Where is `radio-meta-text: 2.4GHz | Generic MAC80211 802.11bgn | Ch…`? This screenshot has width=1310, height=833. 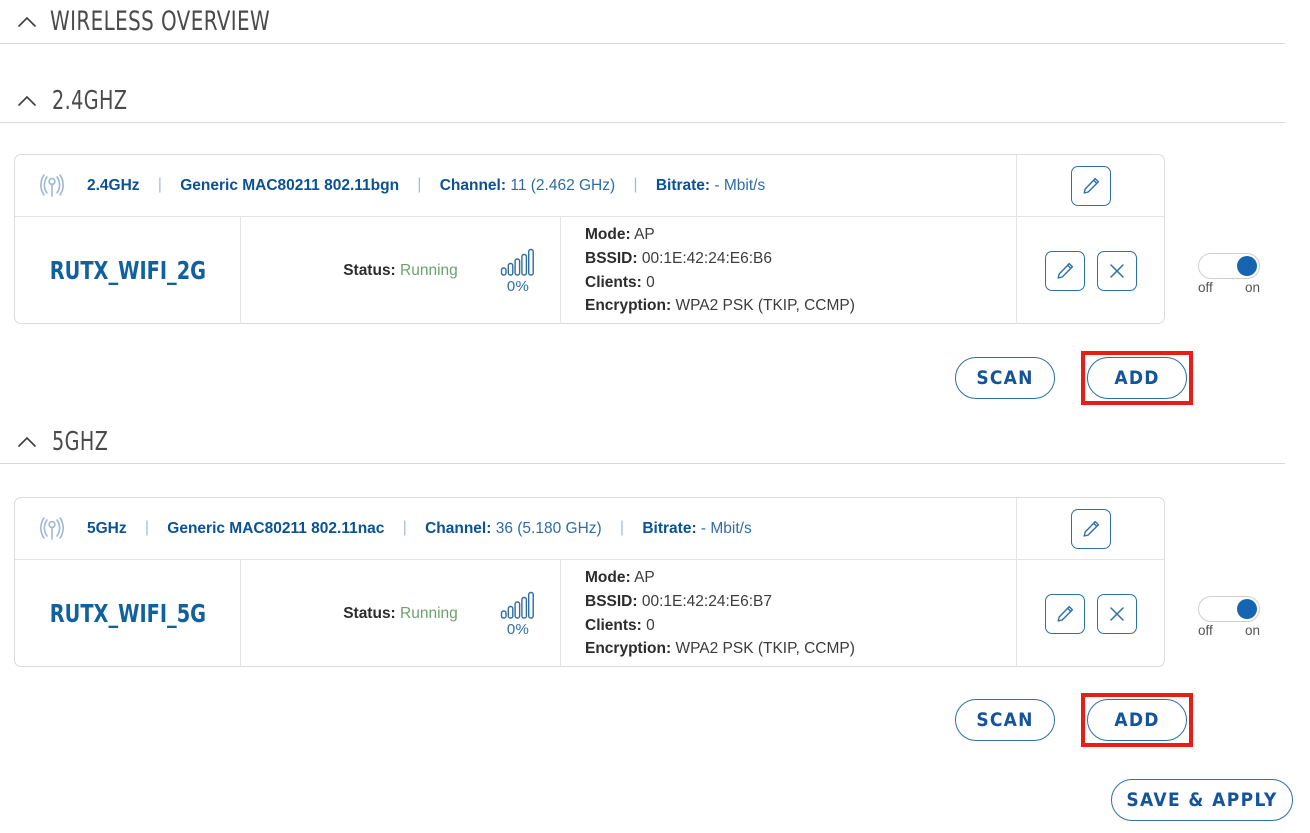 radio-meta-text: 2.4GHz | Generic MAC80211 802.11bgn | Ch… is located at coordinates (426, 185).